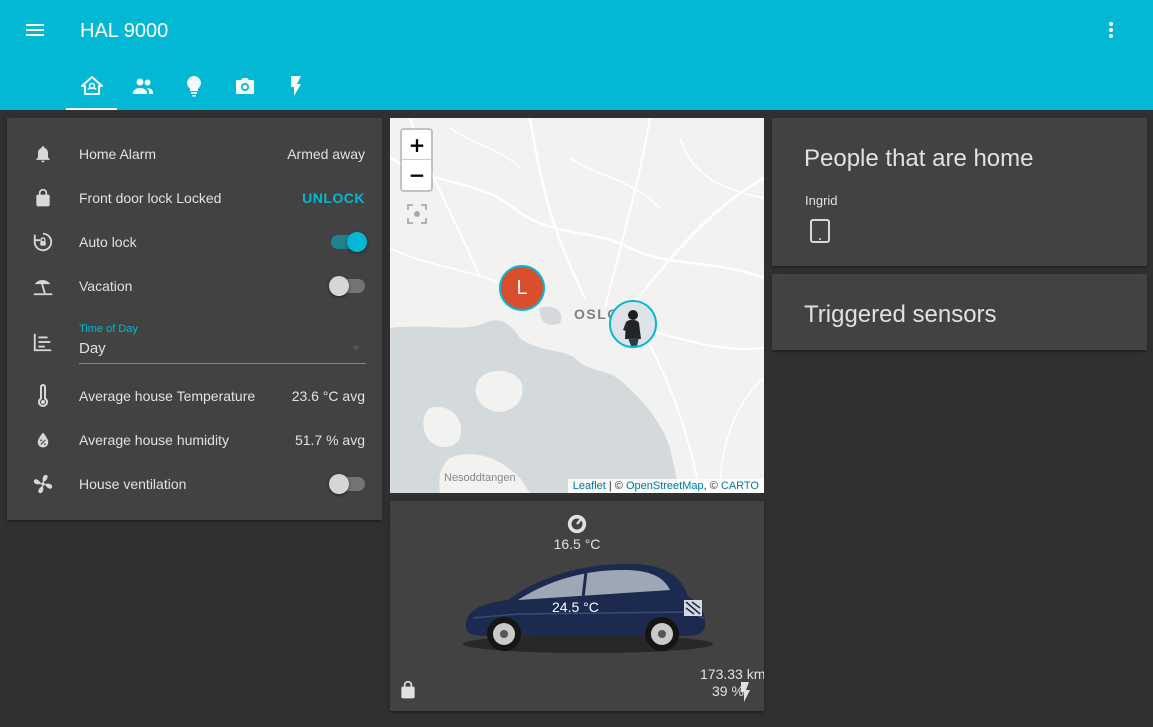 This screenshot has height=727, width=1153. I want to click on tab-home, so click(91, 86).